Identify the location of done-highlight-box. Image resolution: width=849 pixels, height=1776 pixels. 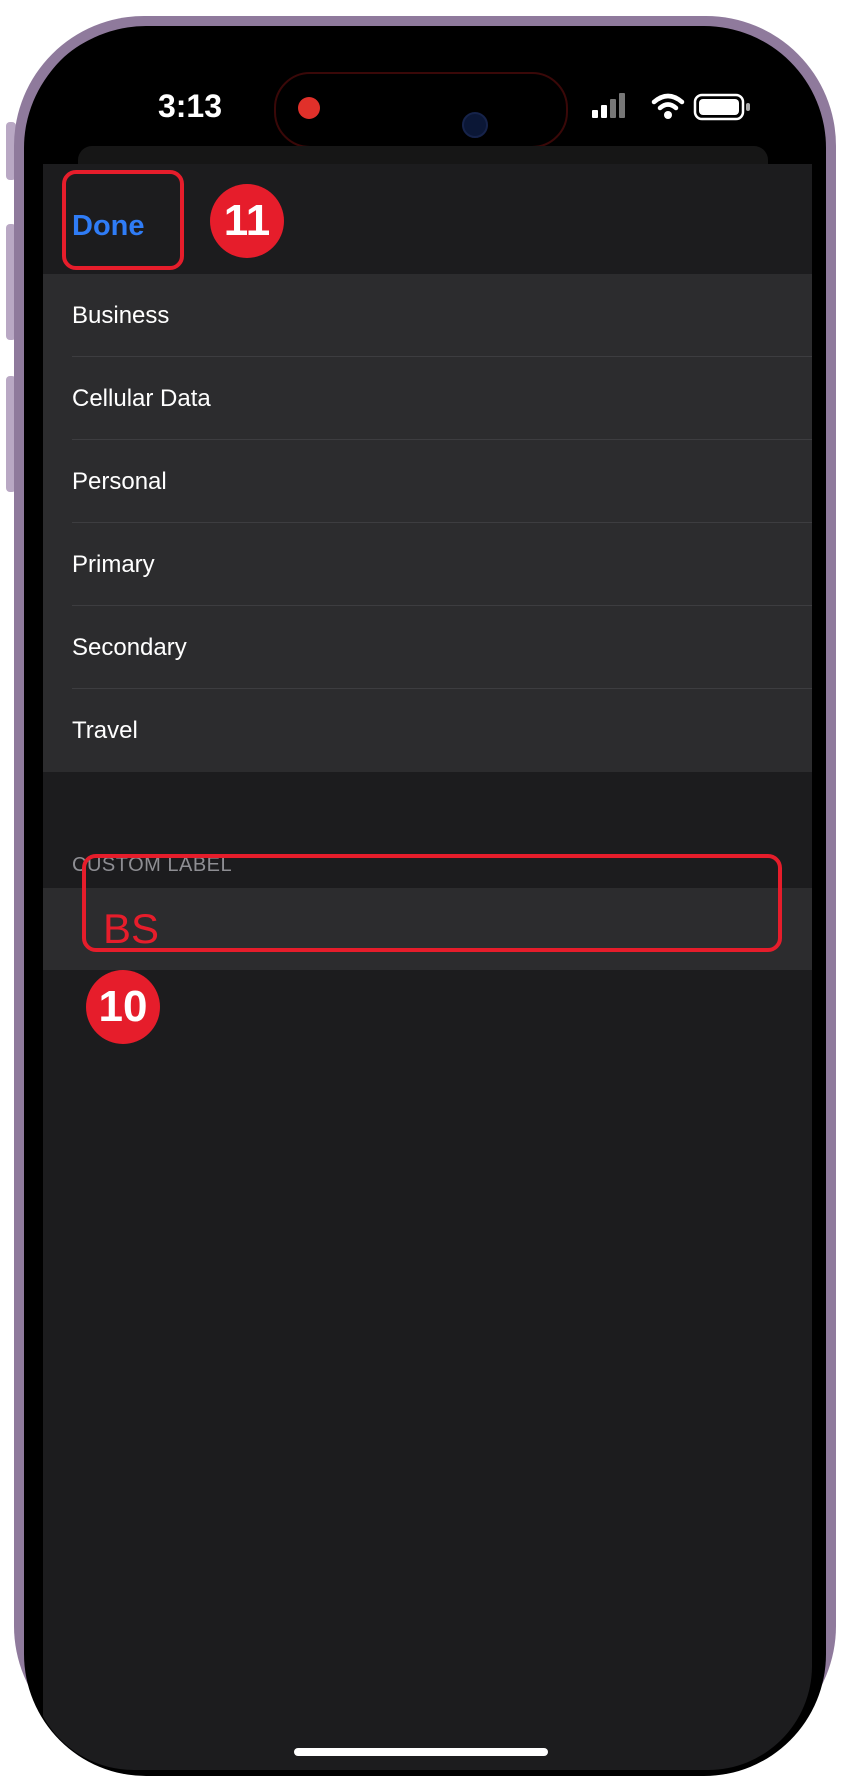
(123, 220).